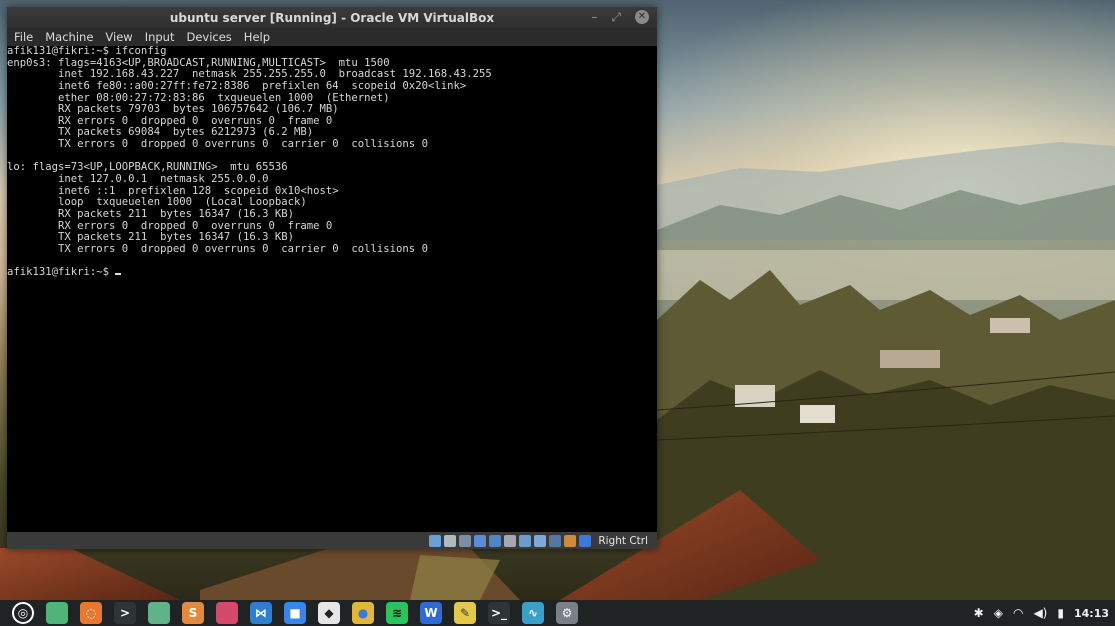 This screenshot has height=626, width=1115. What do you see at coordinates (295, 613) in the screenshot?
I see `zoom-icon: ■` at bounding box center [295, 613].